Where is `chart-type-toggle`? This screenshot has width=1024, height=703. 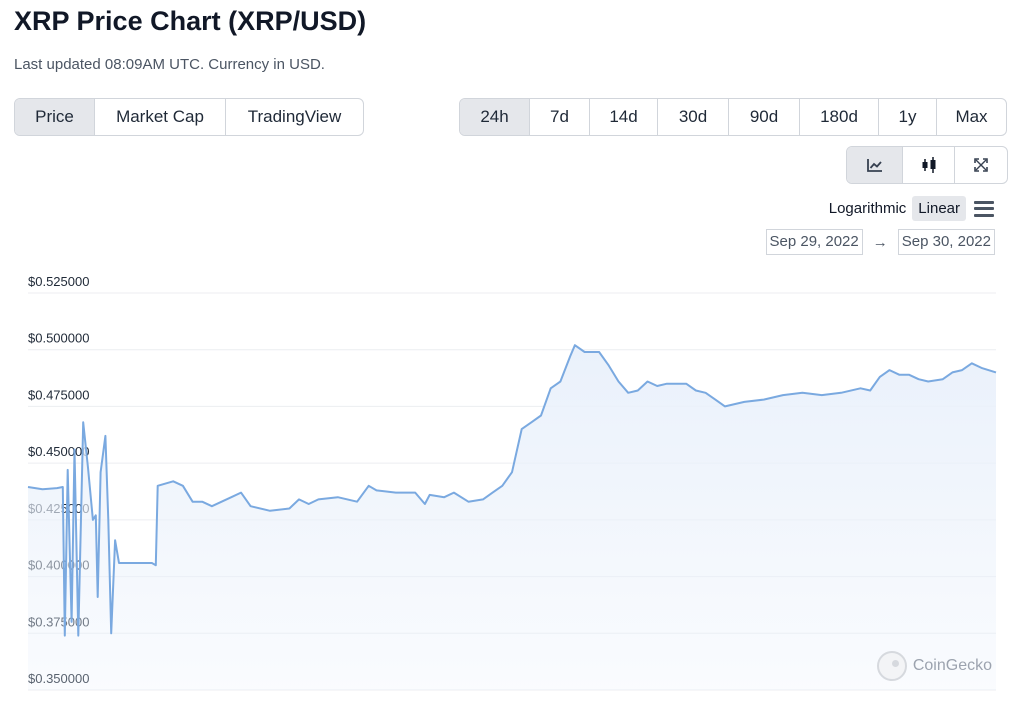 chart-type-toggle is located at coordinates (927, 165).